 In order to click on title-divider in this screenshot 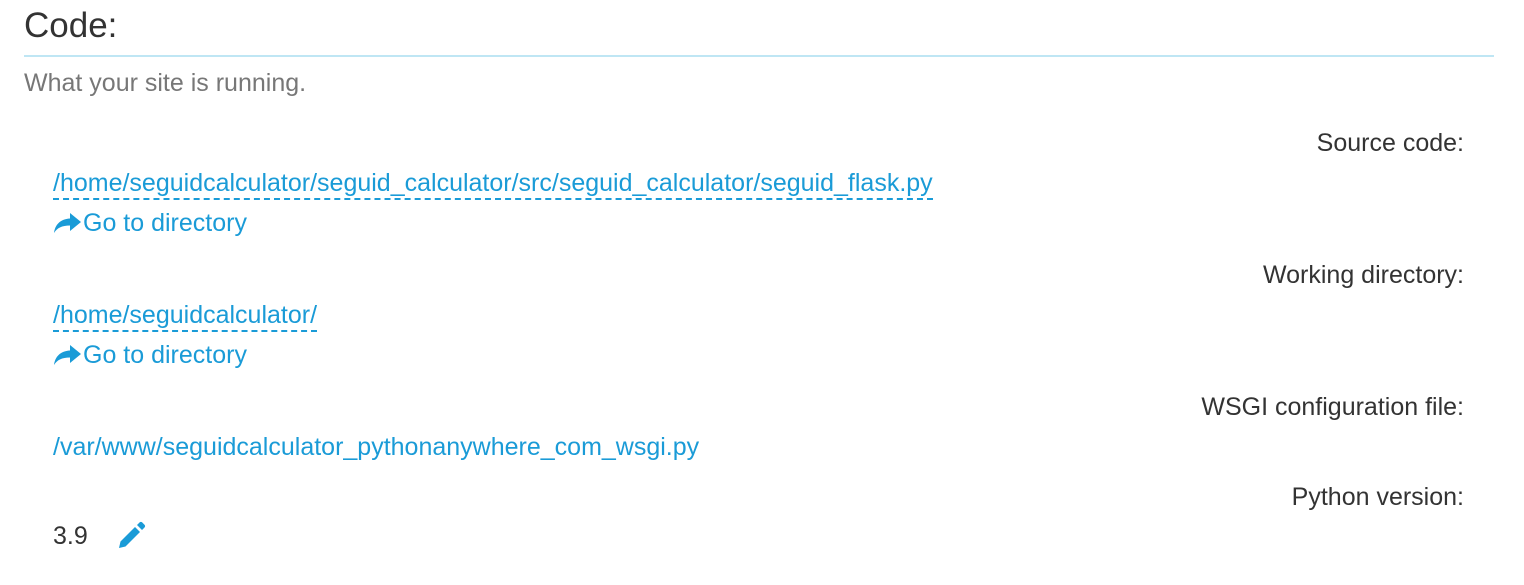, I will do `click(759, 56)`.